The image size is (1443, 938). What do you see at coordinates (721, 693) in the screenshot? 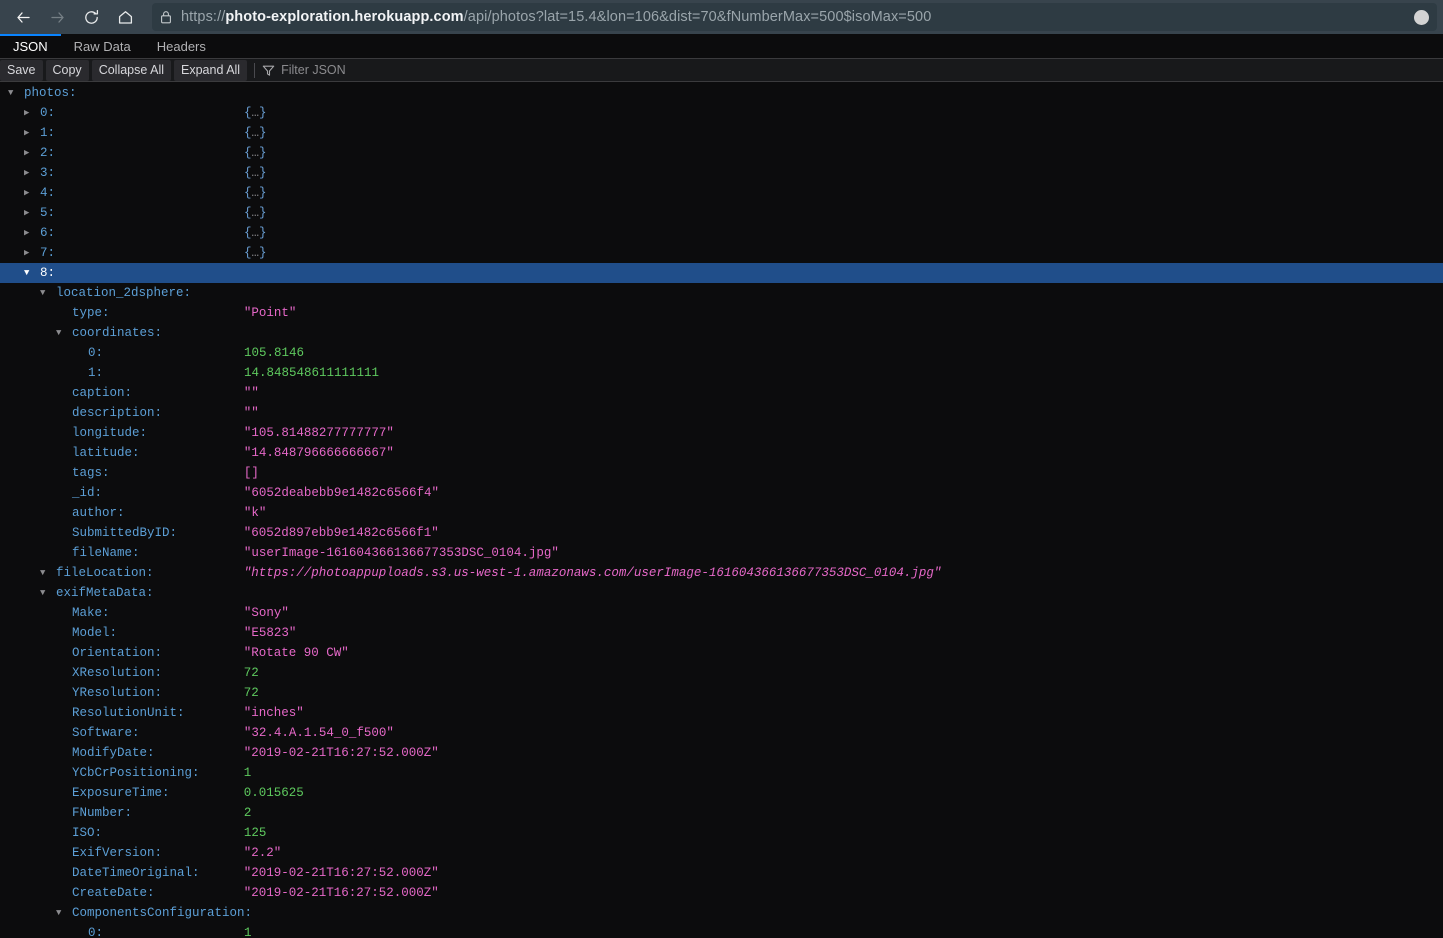
I see `json-row: YResolution: 72` at bounding box center [721, 693].